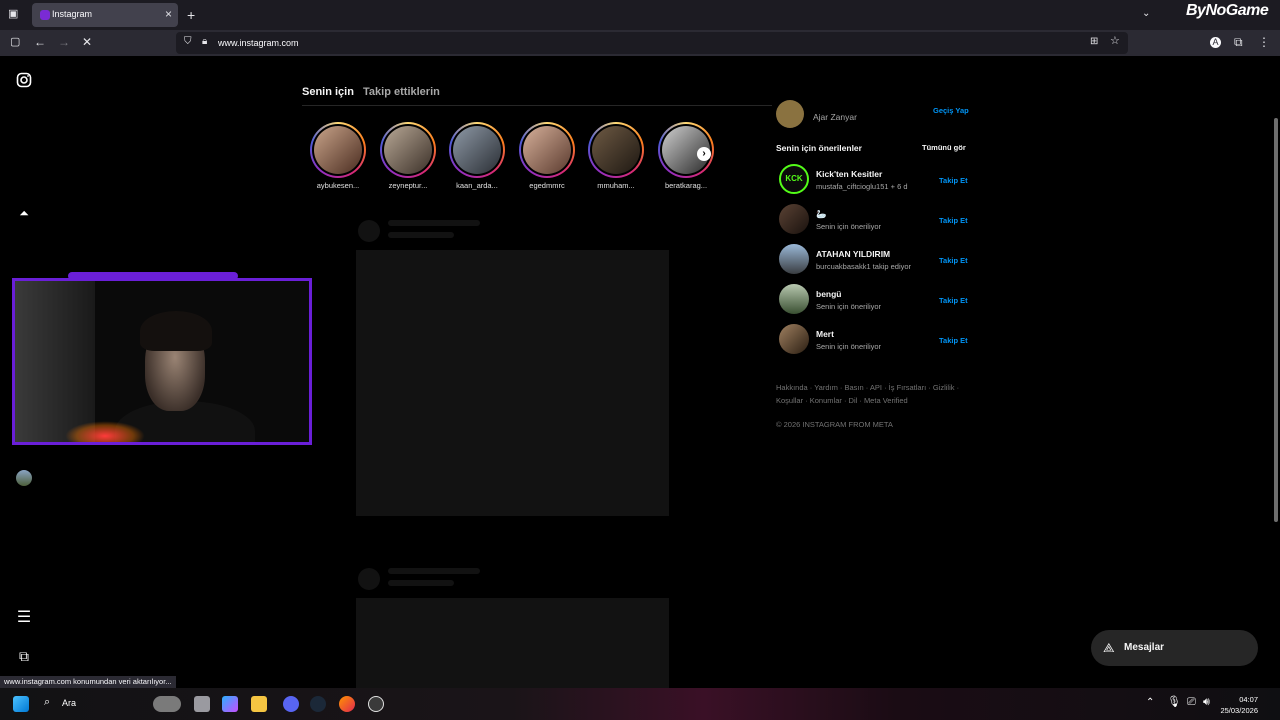 The height and width of the screenshot is (720, 1280). I want to click on tab-title: Instagram, so click(72, 14).